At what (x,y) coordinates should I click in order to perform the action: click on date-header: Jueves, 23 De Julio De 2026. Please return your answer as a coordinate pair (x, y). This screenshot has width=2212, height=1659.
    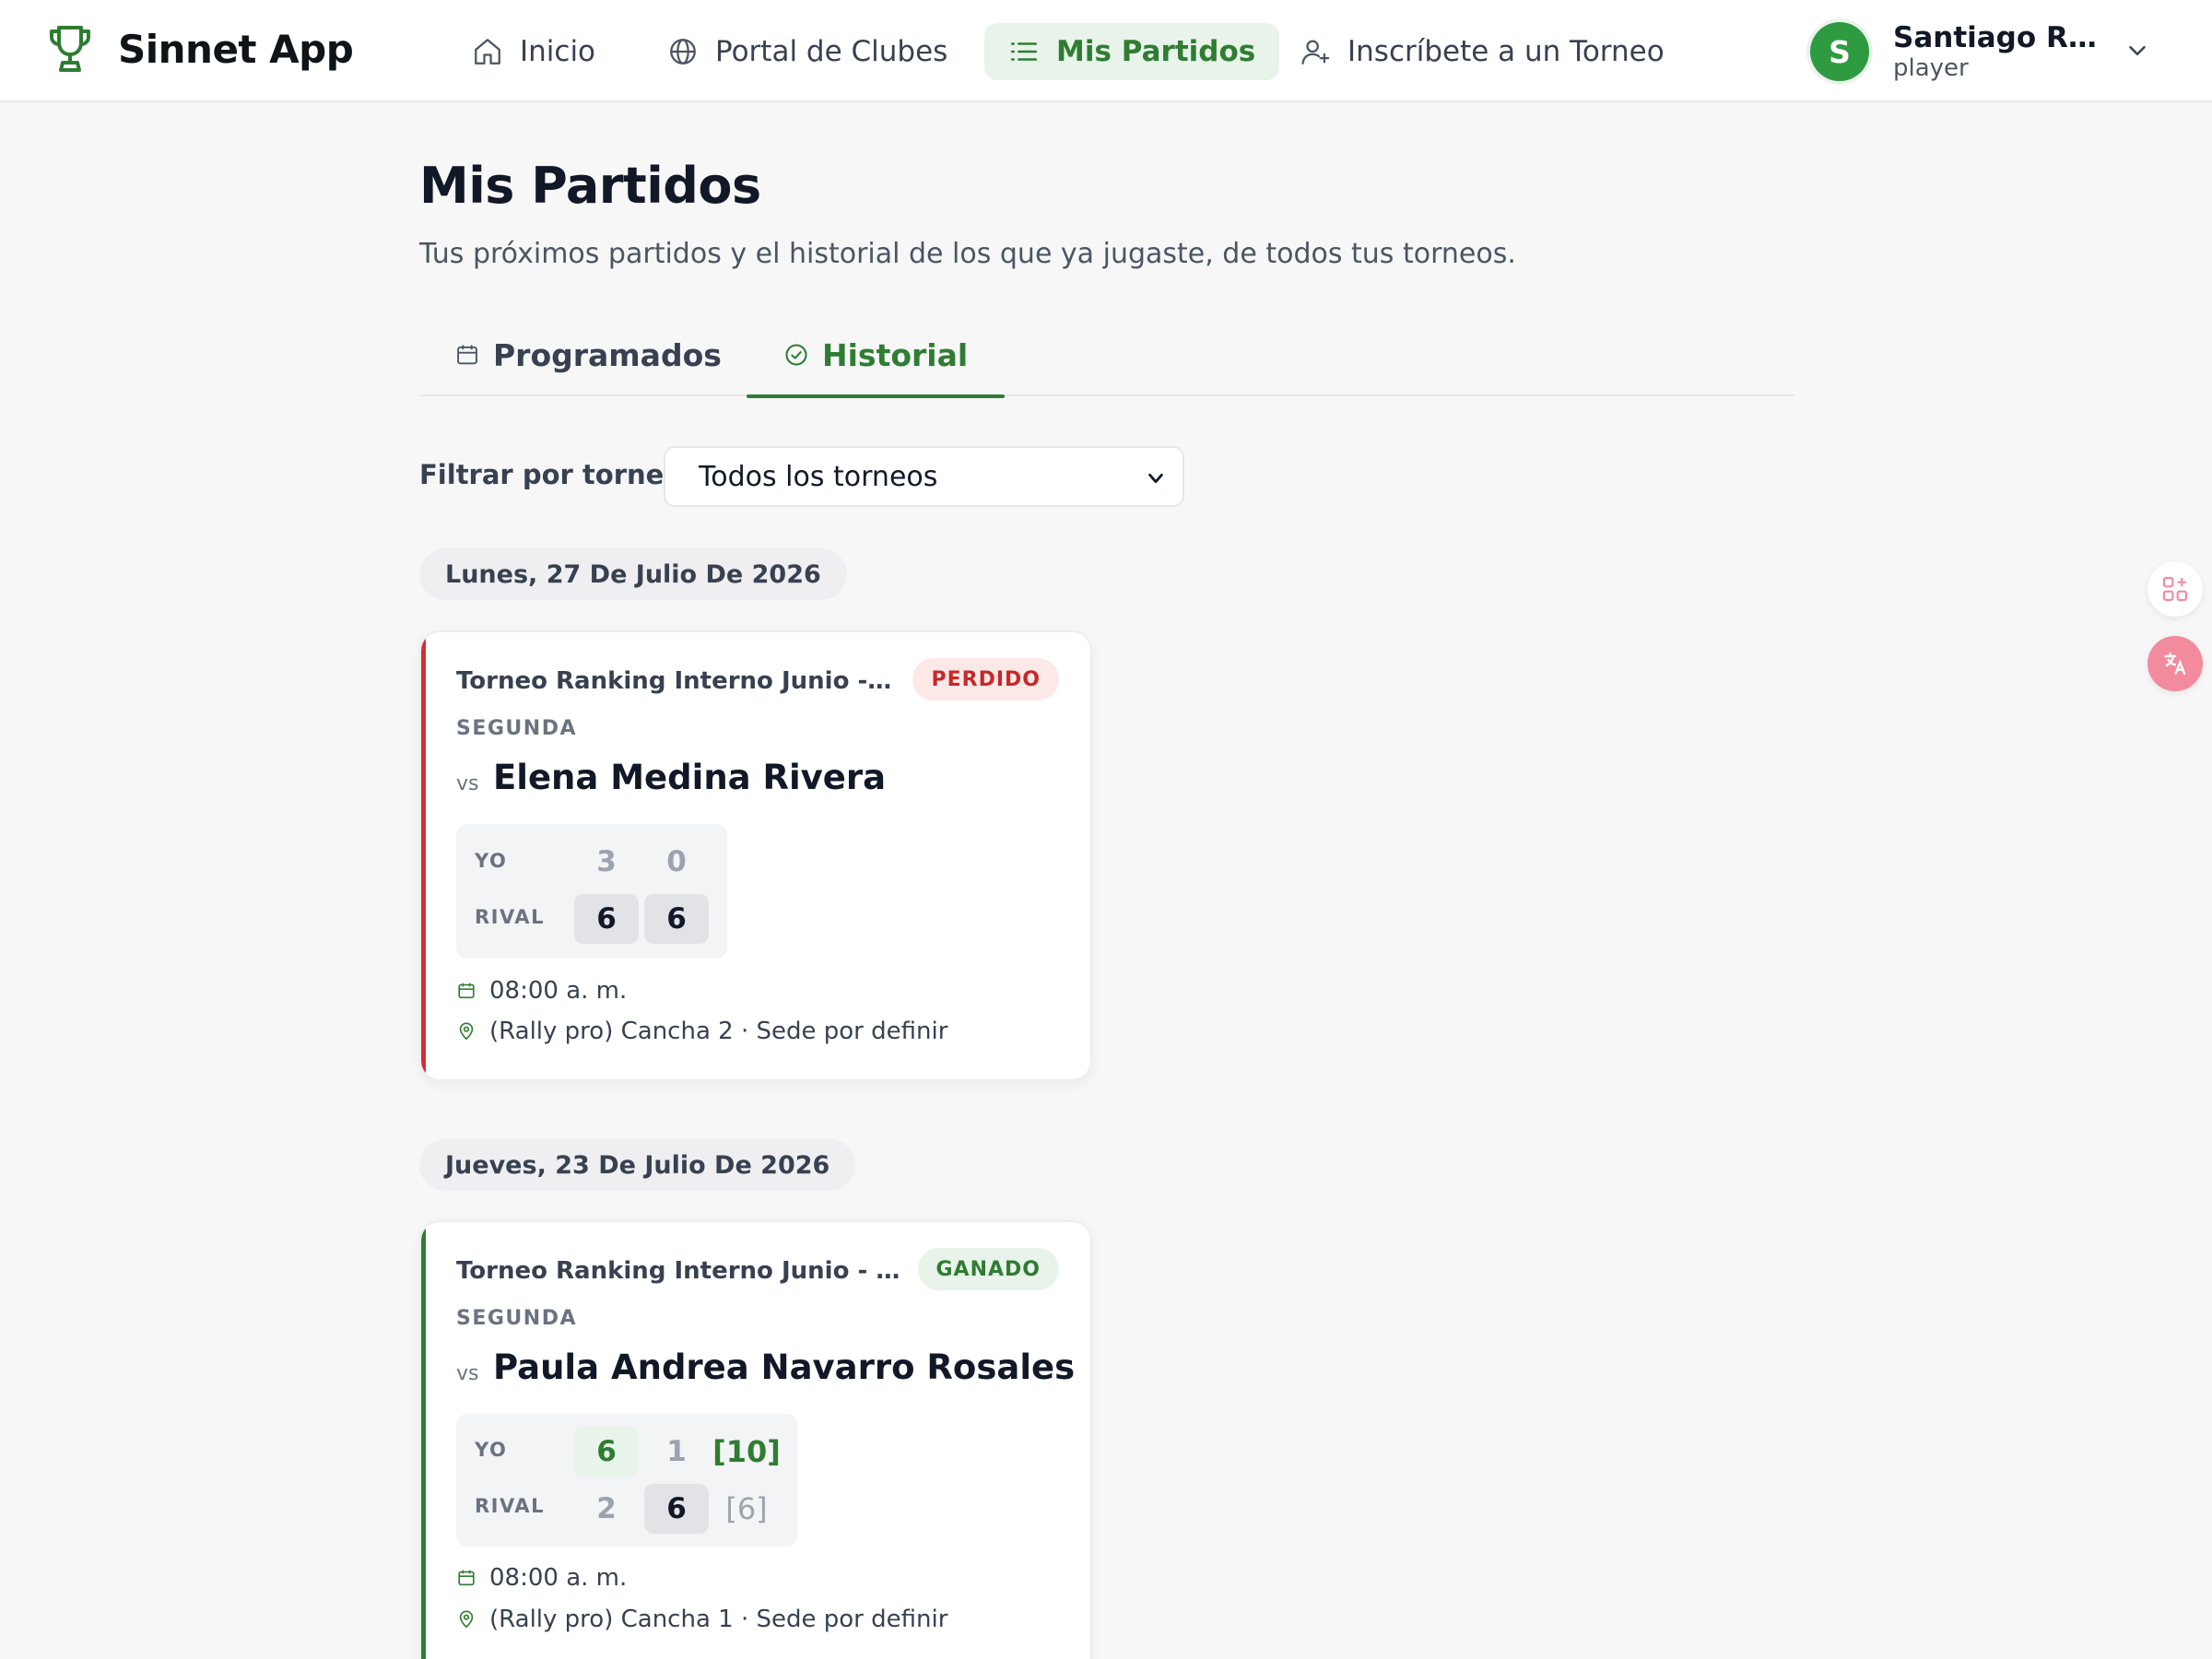
    Looking at the image, I should click on (637, 1165).